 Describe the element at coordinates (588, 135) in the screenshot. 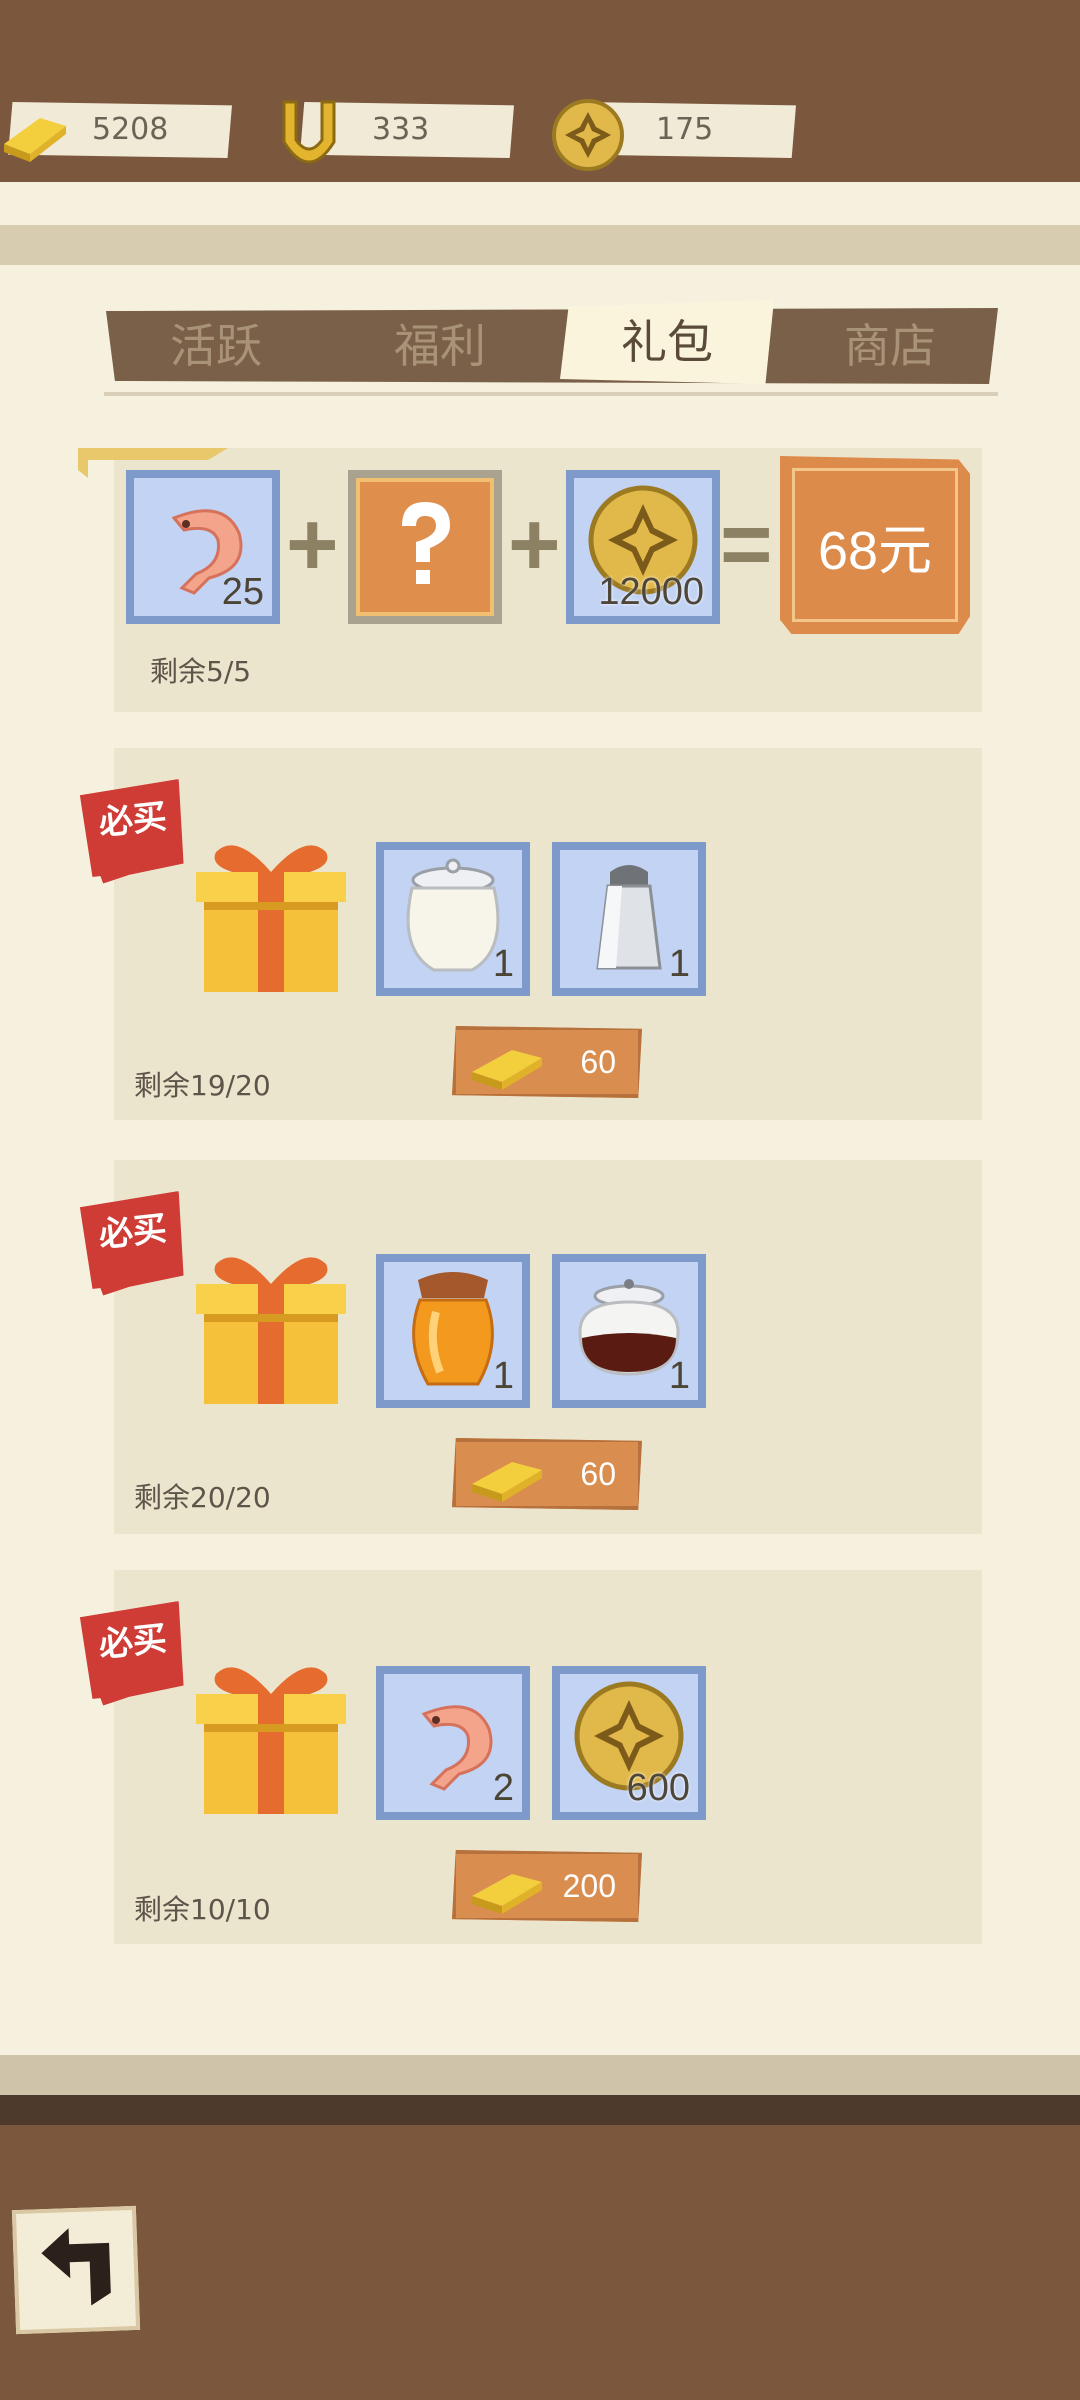

I see `coin-icon` at that location.